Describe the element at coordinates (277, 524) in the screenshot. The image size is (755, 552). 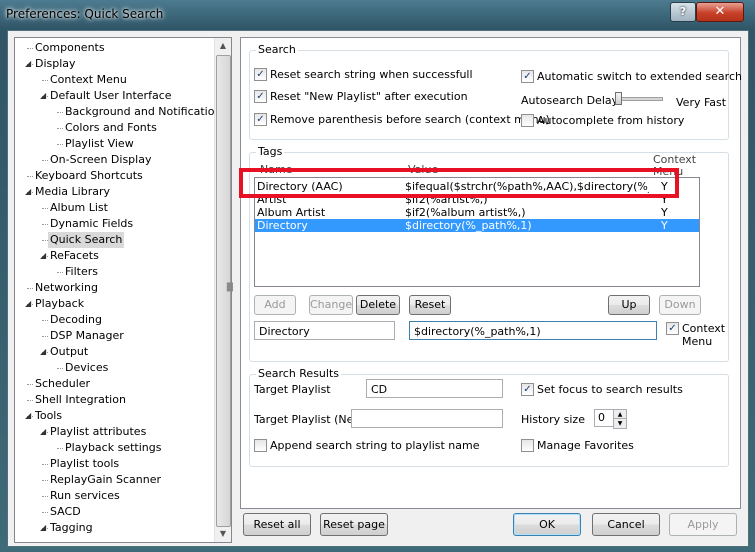
I see `reset-all-button: Reset all` at that location.